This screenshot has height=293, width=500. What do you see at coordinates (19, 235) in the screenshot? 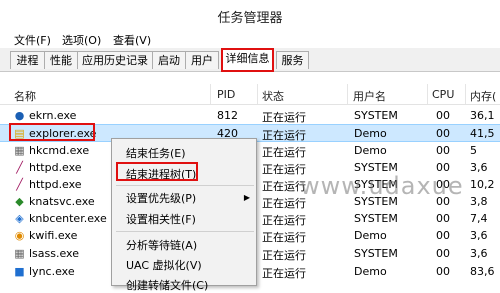
I see `kwifi-icon: ◉` at bounding box center [19, 235].